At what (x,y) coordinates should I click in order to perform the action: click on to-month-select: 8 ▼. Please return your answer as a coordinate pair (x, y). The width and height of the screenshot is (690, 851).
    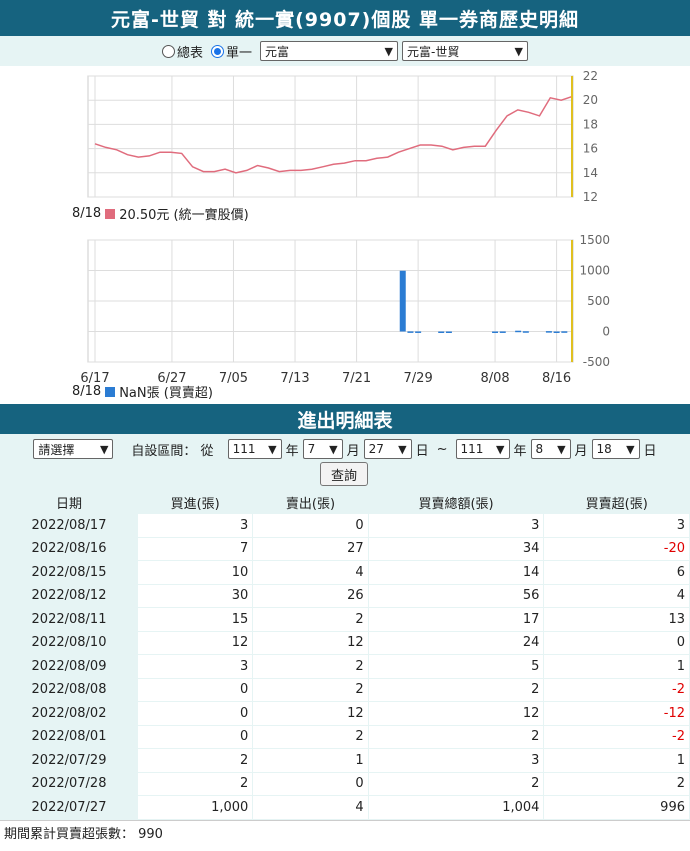
    Looking at the image, I should click on (550, 449).